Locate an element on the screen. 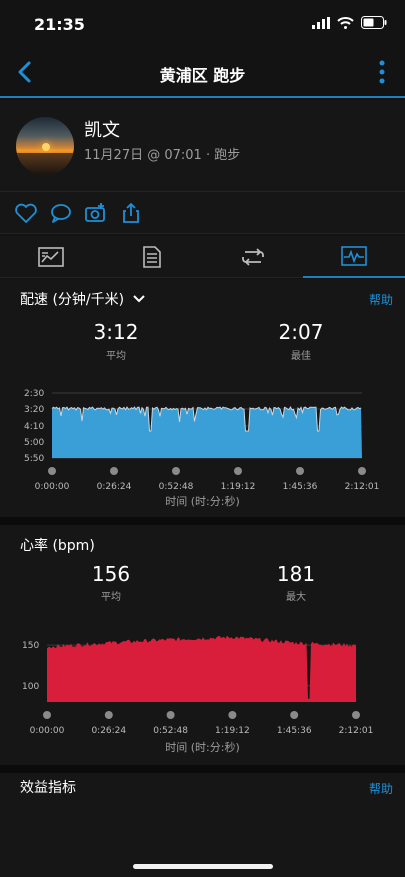 This screenshot has height=877, width=405. wifi-icon is located at coordinates (345, 22).